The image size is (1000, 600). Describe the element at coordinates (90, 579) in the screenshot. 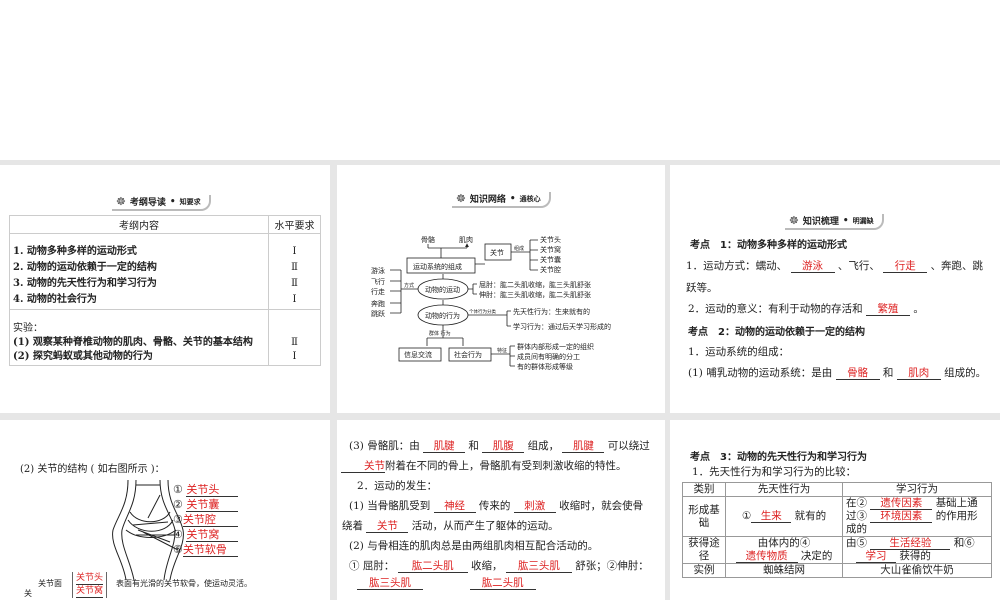

I see `answer-blank: 关节头` at that location.